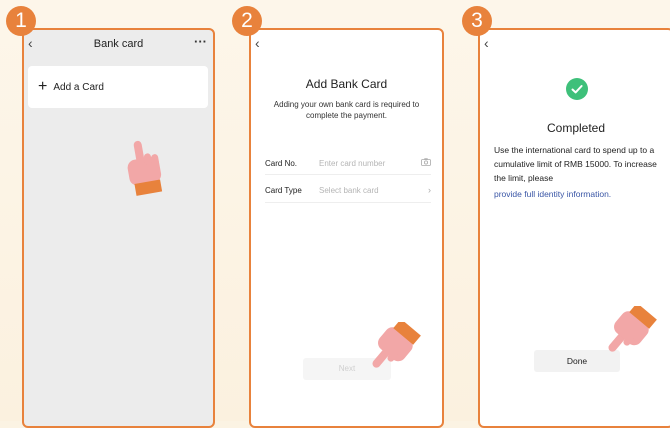 This screenshot has width=670, height=428. Describe the element at coordinates (43, 86) in the screenshot. I see `plus-icon: +` at that location.